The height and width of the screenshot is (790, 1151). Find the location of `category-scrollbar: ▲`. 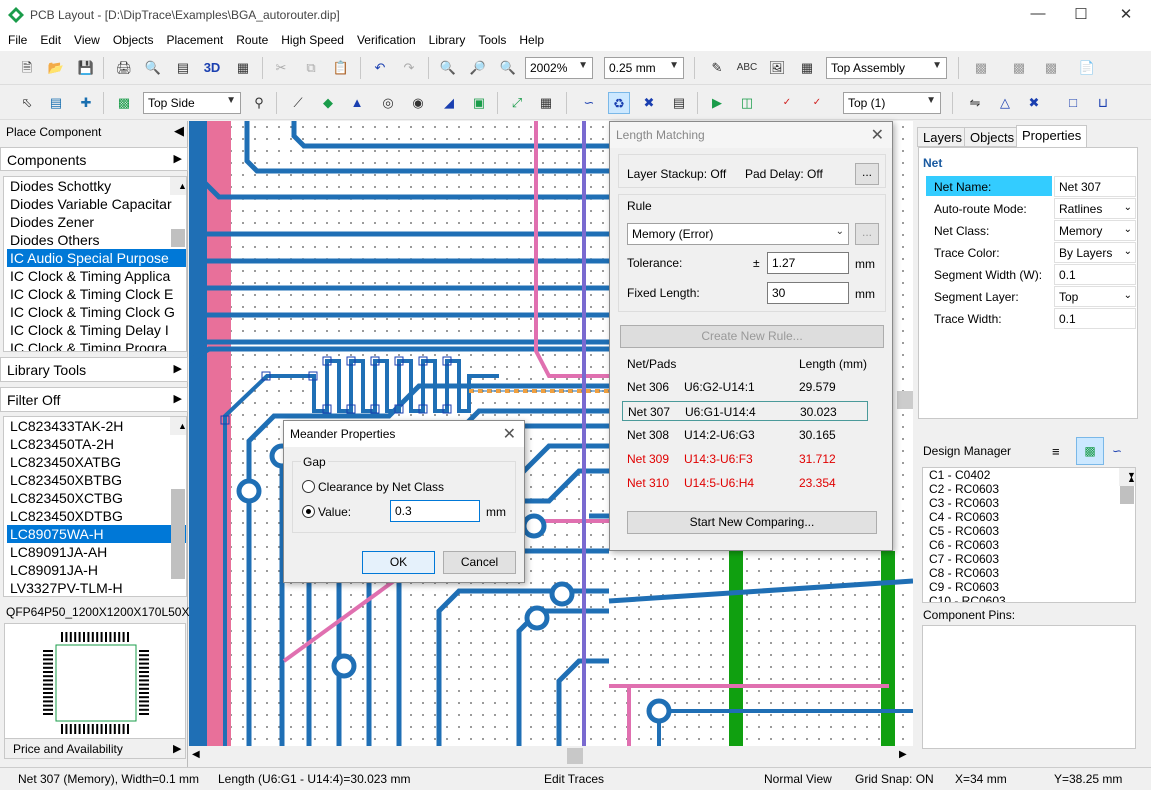

category-scrollbar: ▲ is located at coordinates (178, 212).